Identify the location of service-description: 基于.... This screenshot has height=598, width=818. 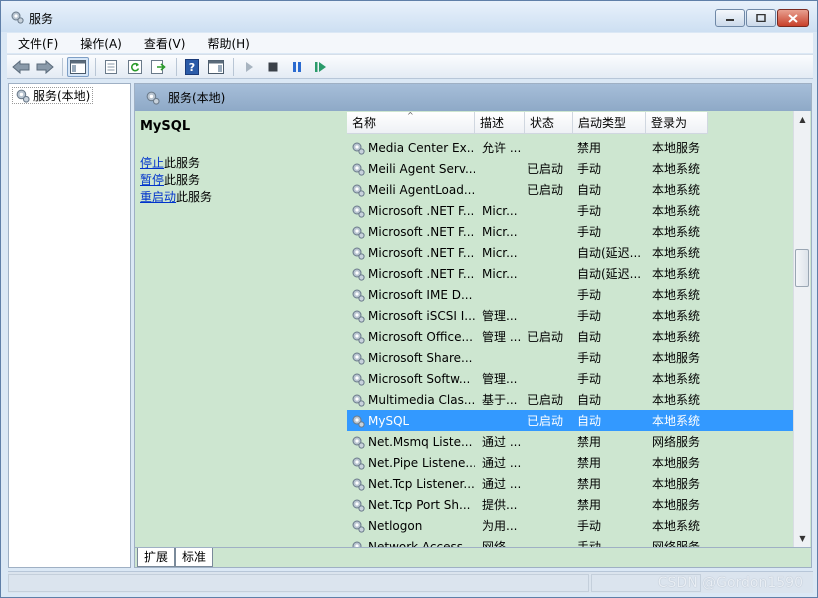
(500, 400).